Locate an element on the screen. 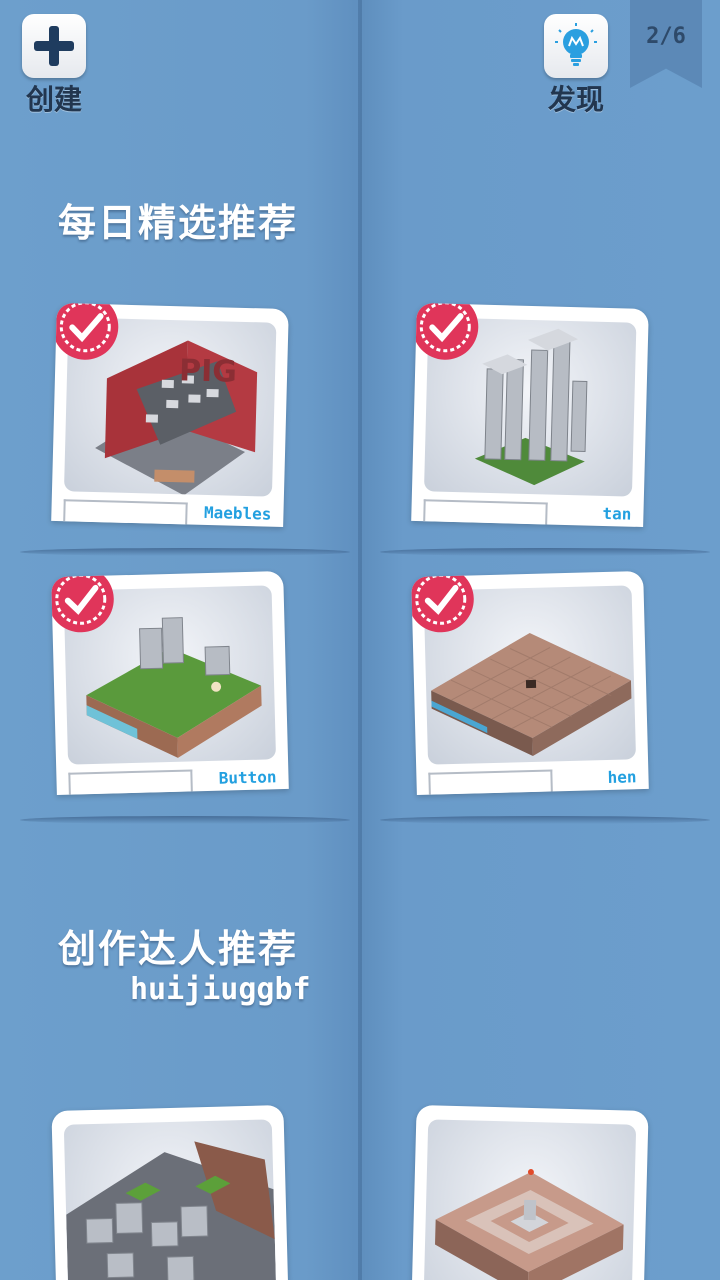  level-card-slot: Button is located at coordinates (185, 697).